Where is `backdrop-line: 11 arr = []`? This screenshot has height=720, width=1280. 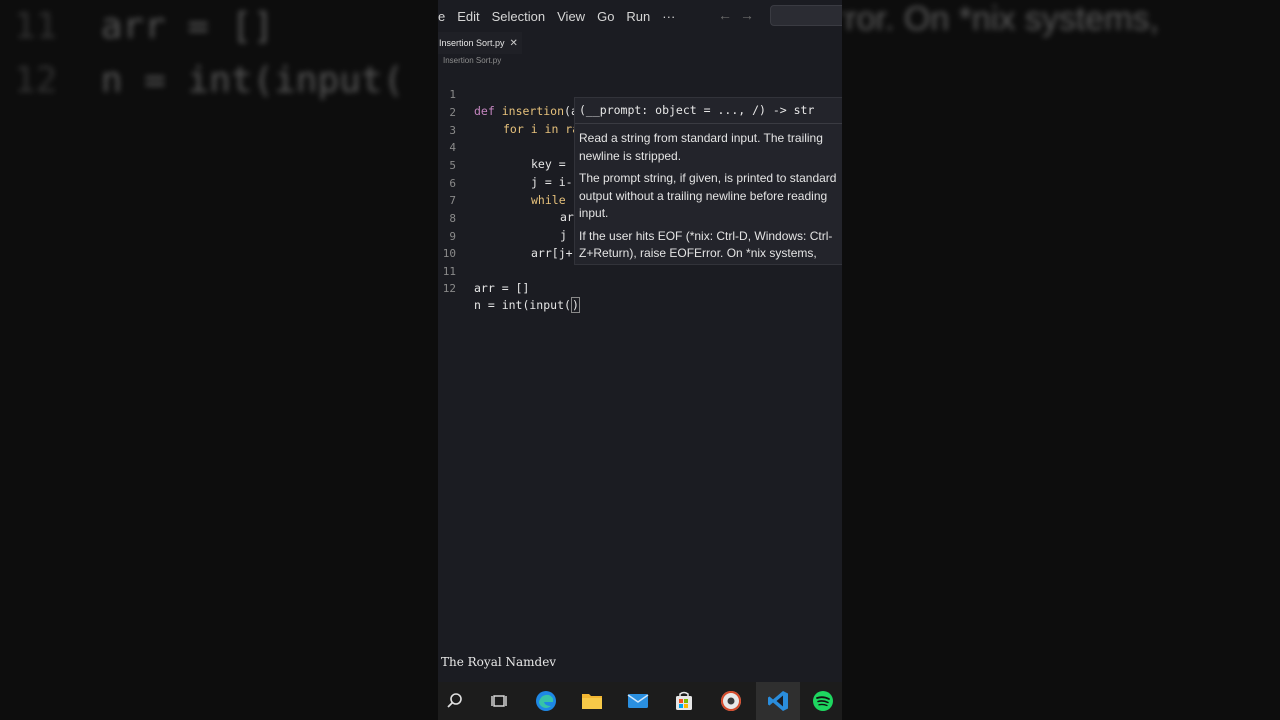 backdrop-line: 11 arr = [] is located at coordinates (144, 26).